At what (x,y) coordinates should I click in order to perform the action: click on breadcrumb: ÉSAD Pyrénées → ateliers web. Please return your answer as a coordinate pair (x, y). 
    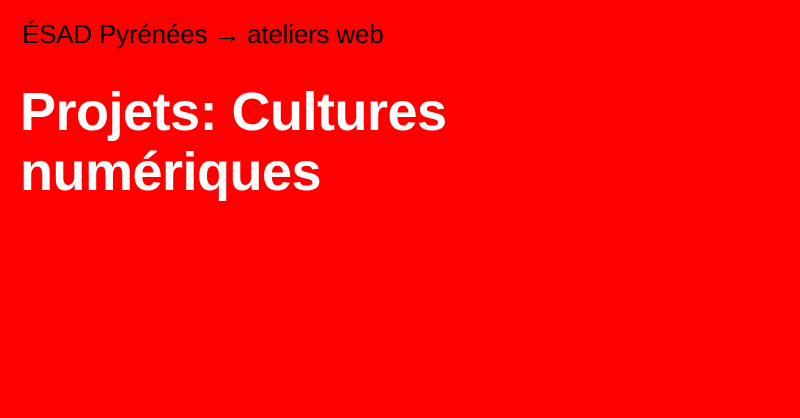
    Looking at the image, I should click on (203, 34).